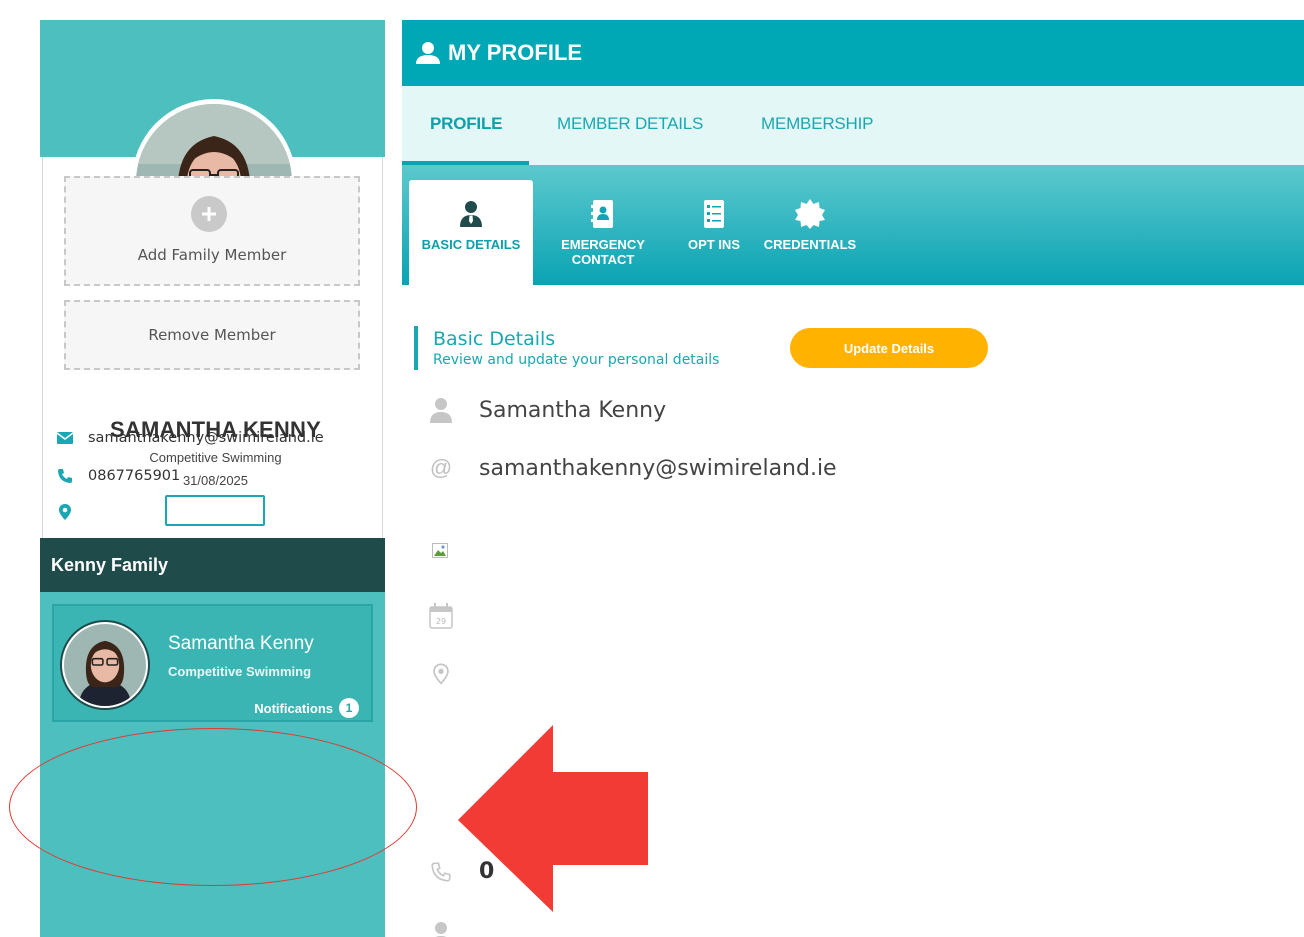 Image resolution: width=1304 pixels, height=937 pixels. What do you see at coordinates (441, 621) in the screenshot?
I see `calendar-day: 29` at bounding box center [441, 621].